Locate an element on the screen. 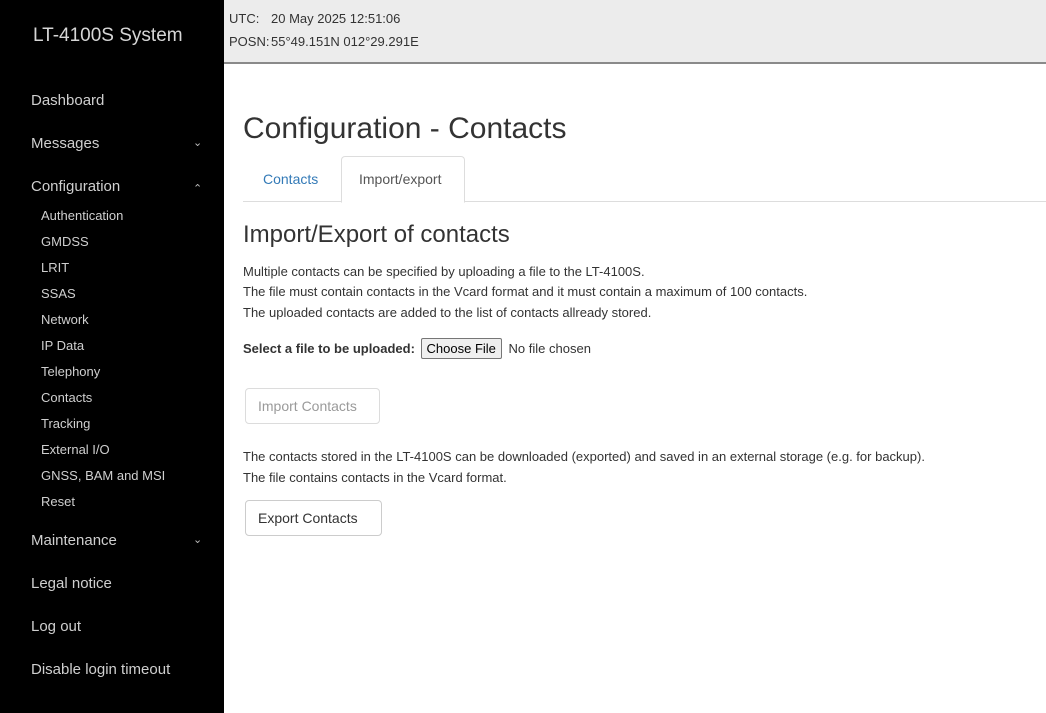  tab-label: Contacts is located at coordinates (291, 179).